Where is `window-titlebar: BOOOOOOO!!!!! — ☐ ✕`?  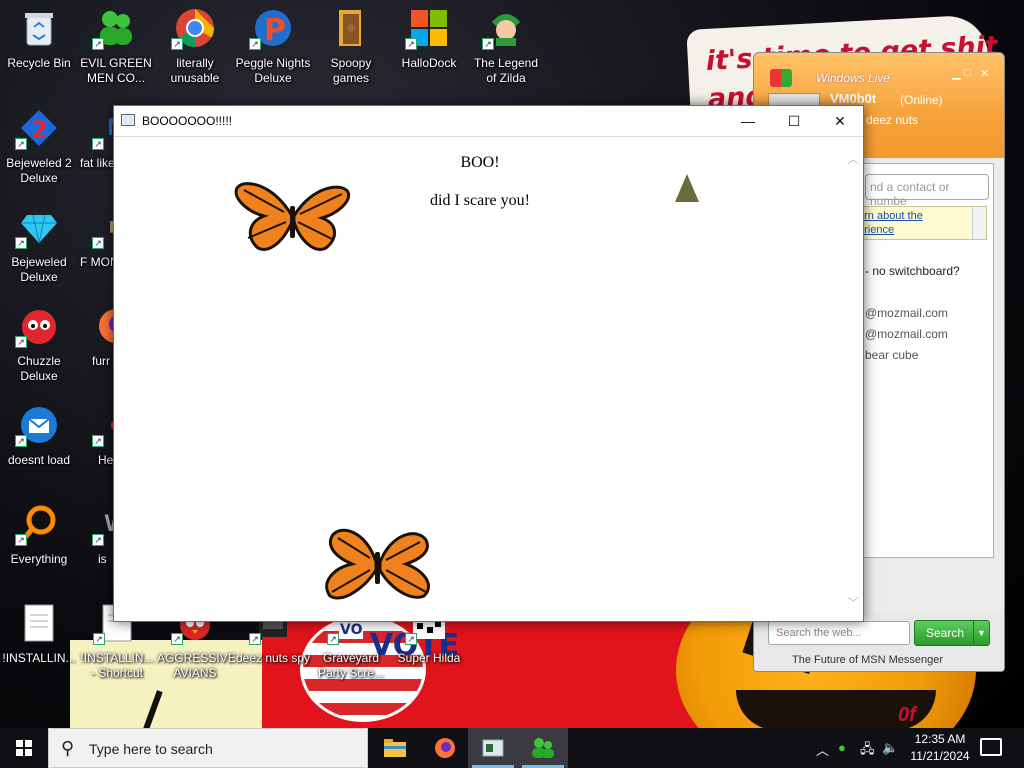
window-titlebar: BOOOOOOO!!!!! — ☐ ✕ is located at coordinates (488, 121).